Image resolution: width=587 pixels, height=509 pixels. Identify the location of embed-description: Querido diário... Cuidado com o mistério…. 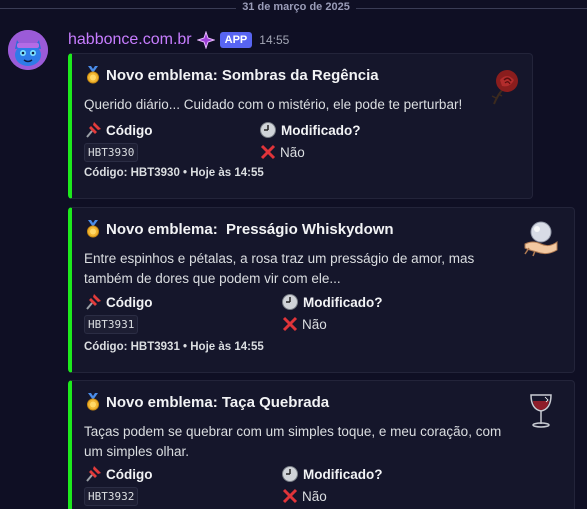
(273, 104).